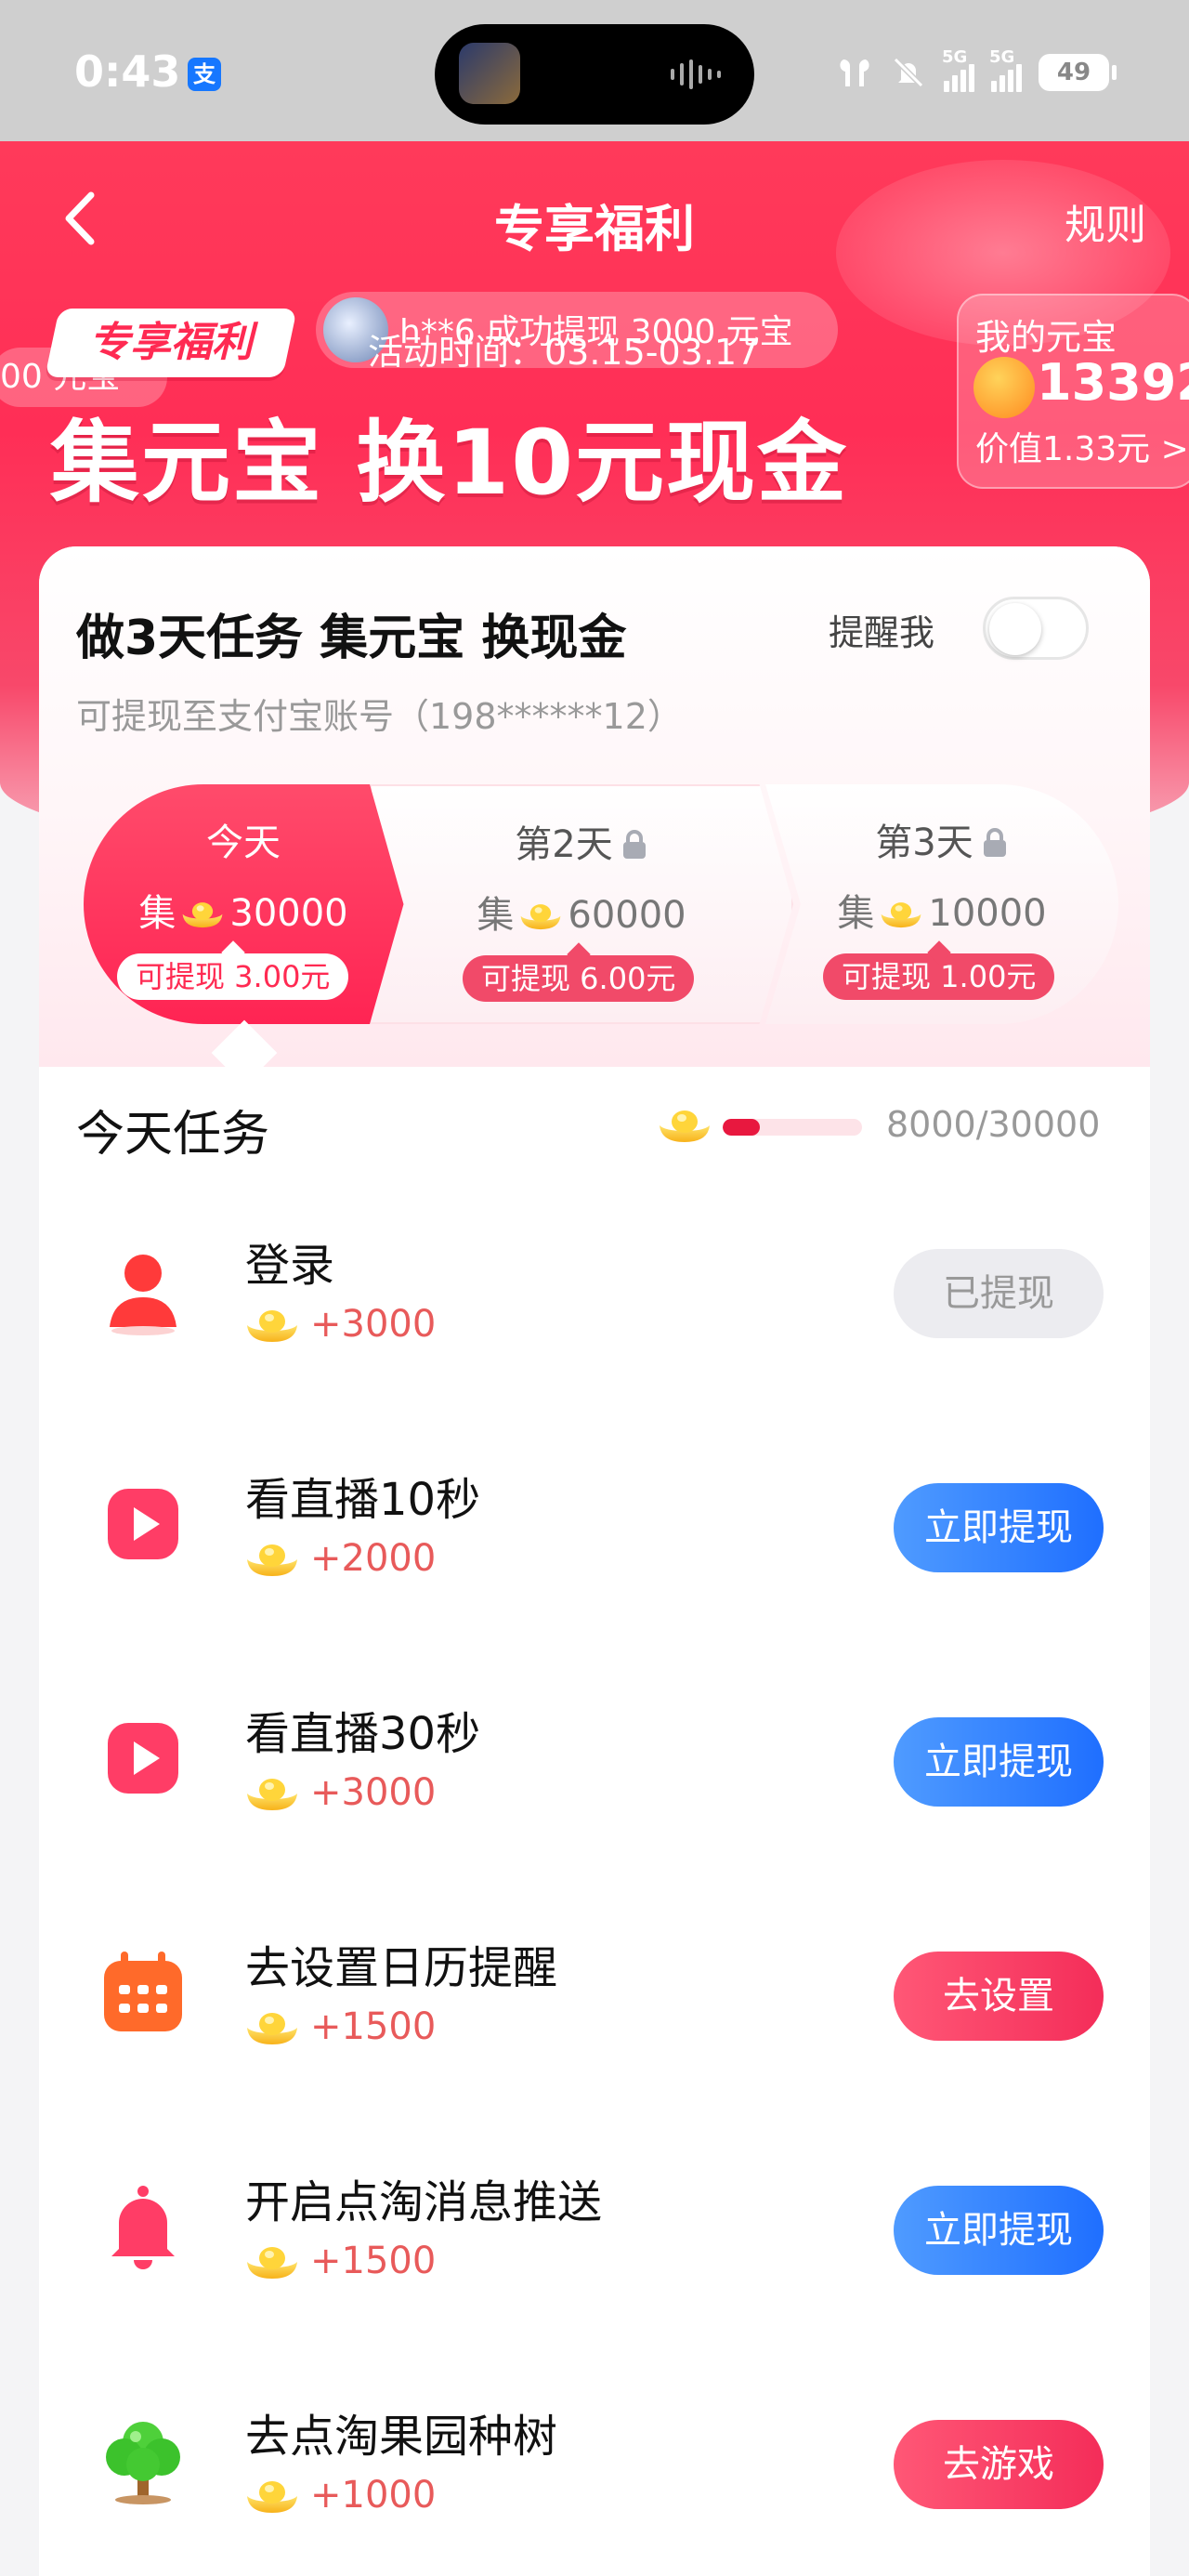 The height and width of the screenshot is (2576, 1189). What do you see at coordinates (143, 2463) in the screenshot?
I see `tree-icon` at bounding box center [143, 2463].